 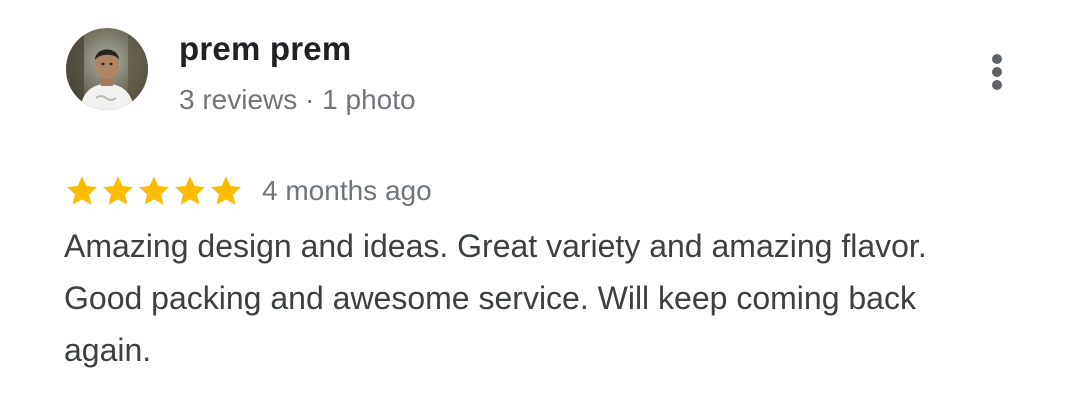 What do you see at coordinates (248, 191) in the screenshot?
I see `rating-row: 4 months ago` at bounding box center [248, 191].